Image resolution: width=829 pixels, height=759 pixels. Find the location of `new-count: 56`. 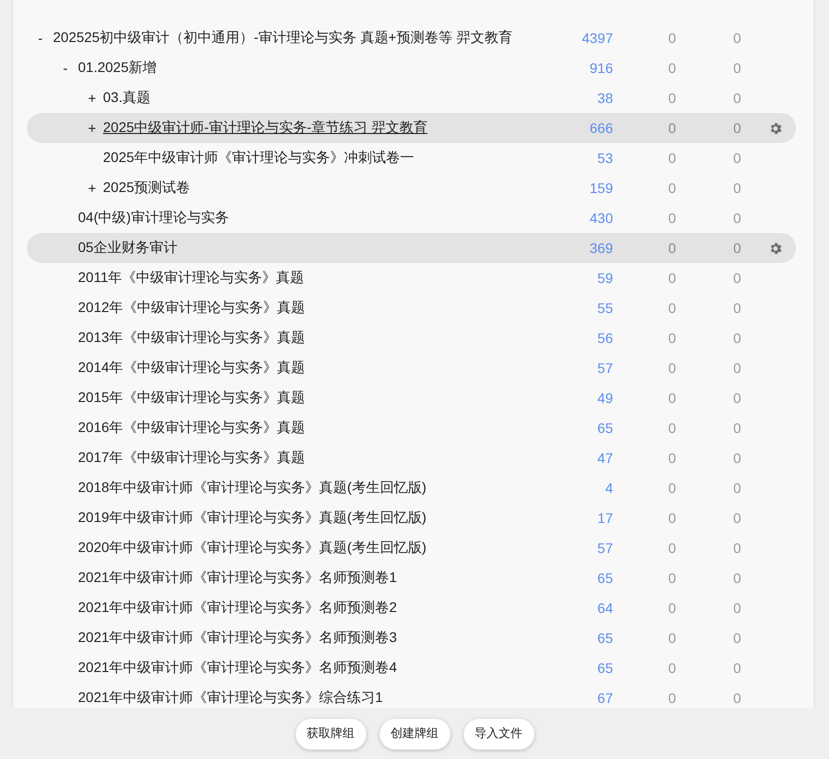

new-count: 56 is located at coordinates (604, 338).